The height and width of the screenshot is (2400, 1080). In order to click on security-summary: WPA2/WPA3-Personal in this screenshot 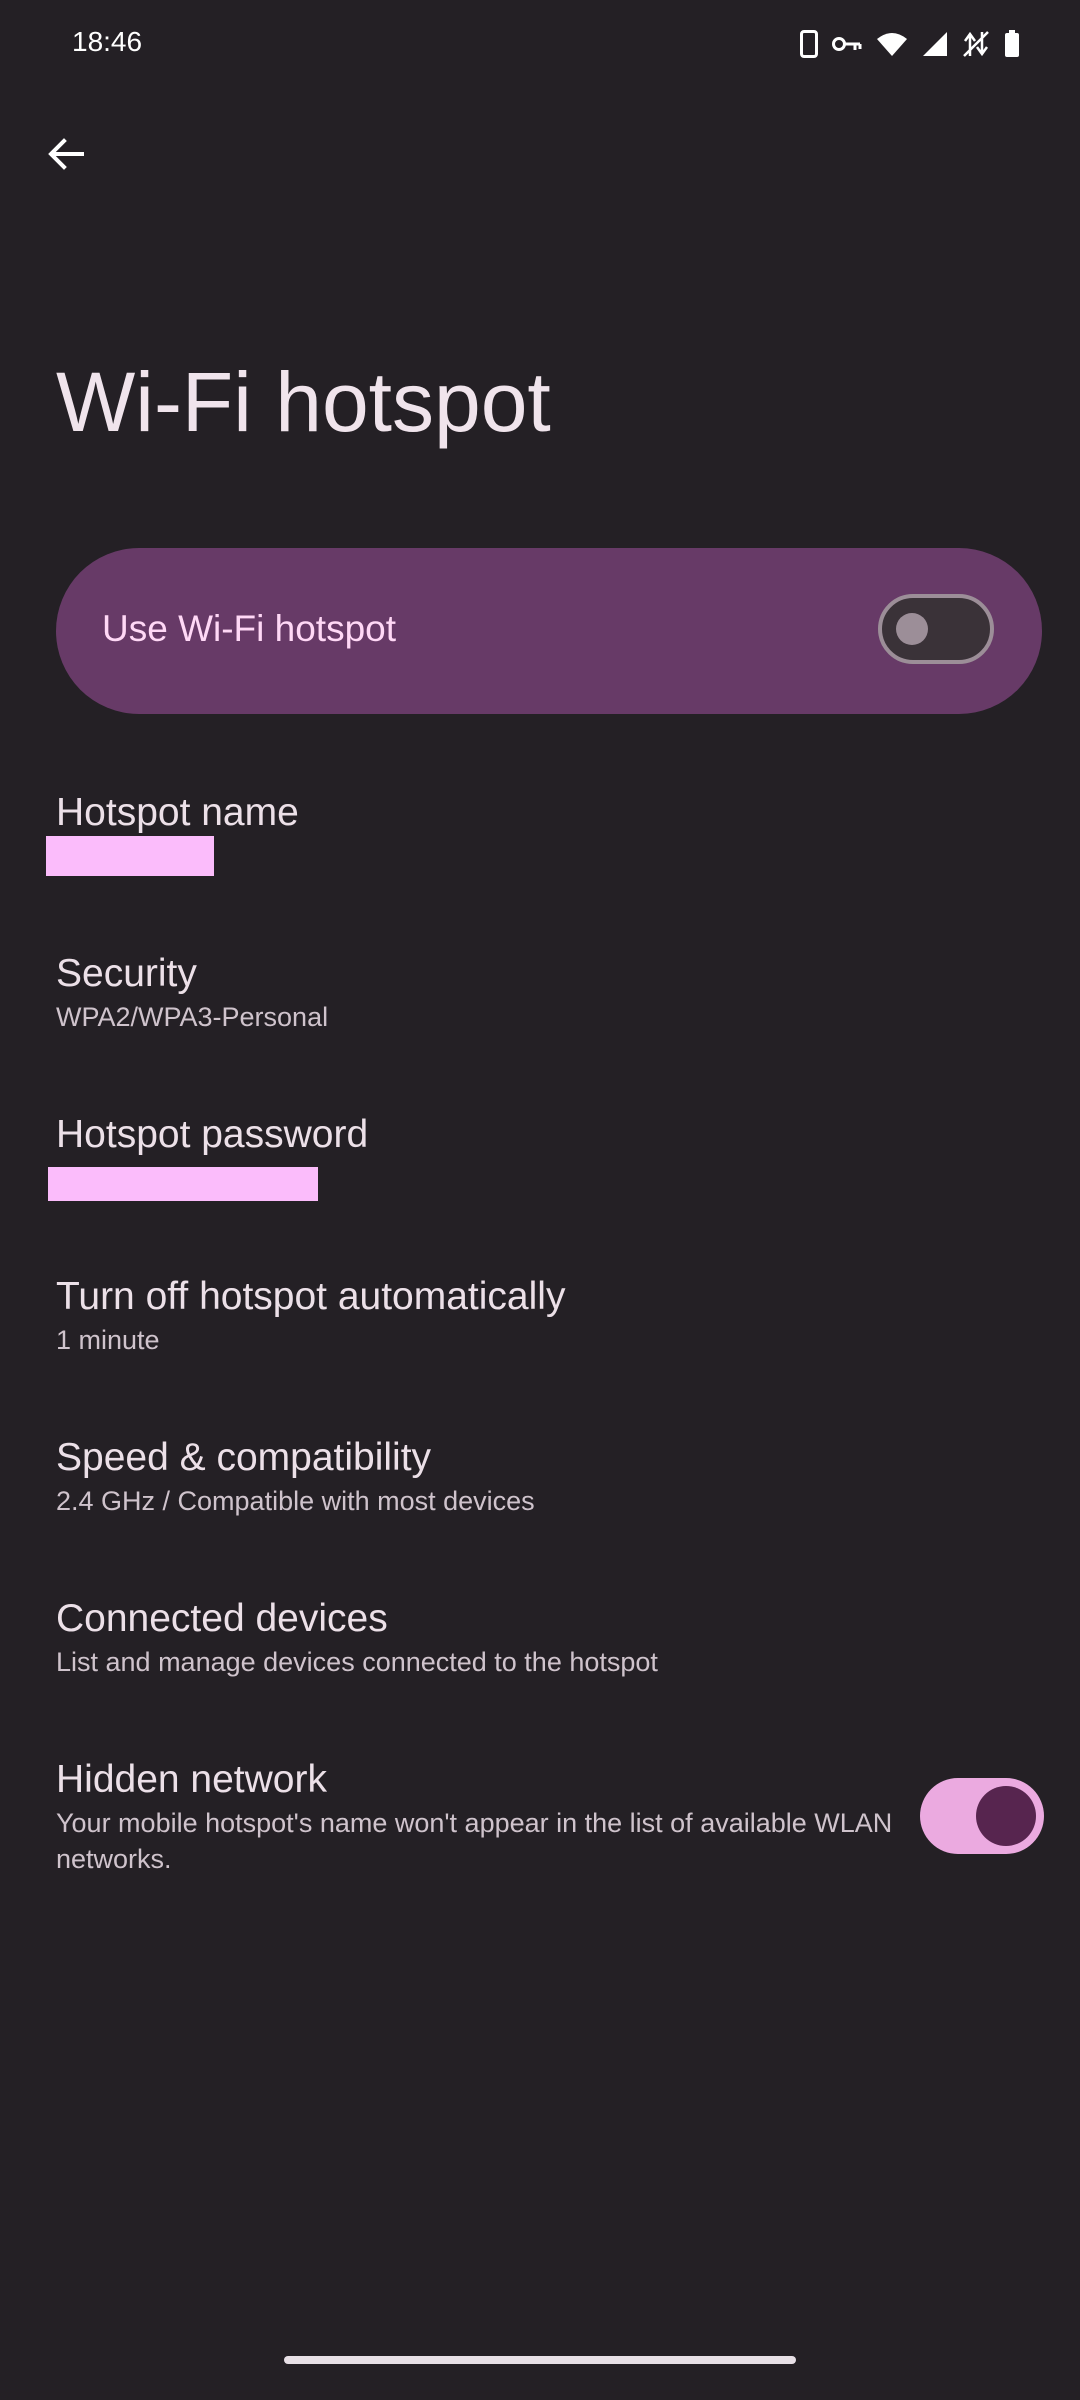, I will do `click(192, 1017)`.